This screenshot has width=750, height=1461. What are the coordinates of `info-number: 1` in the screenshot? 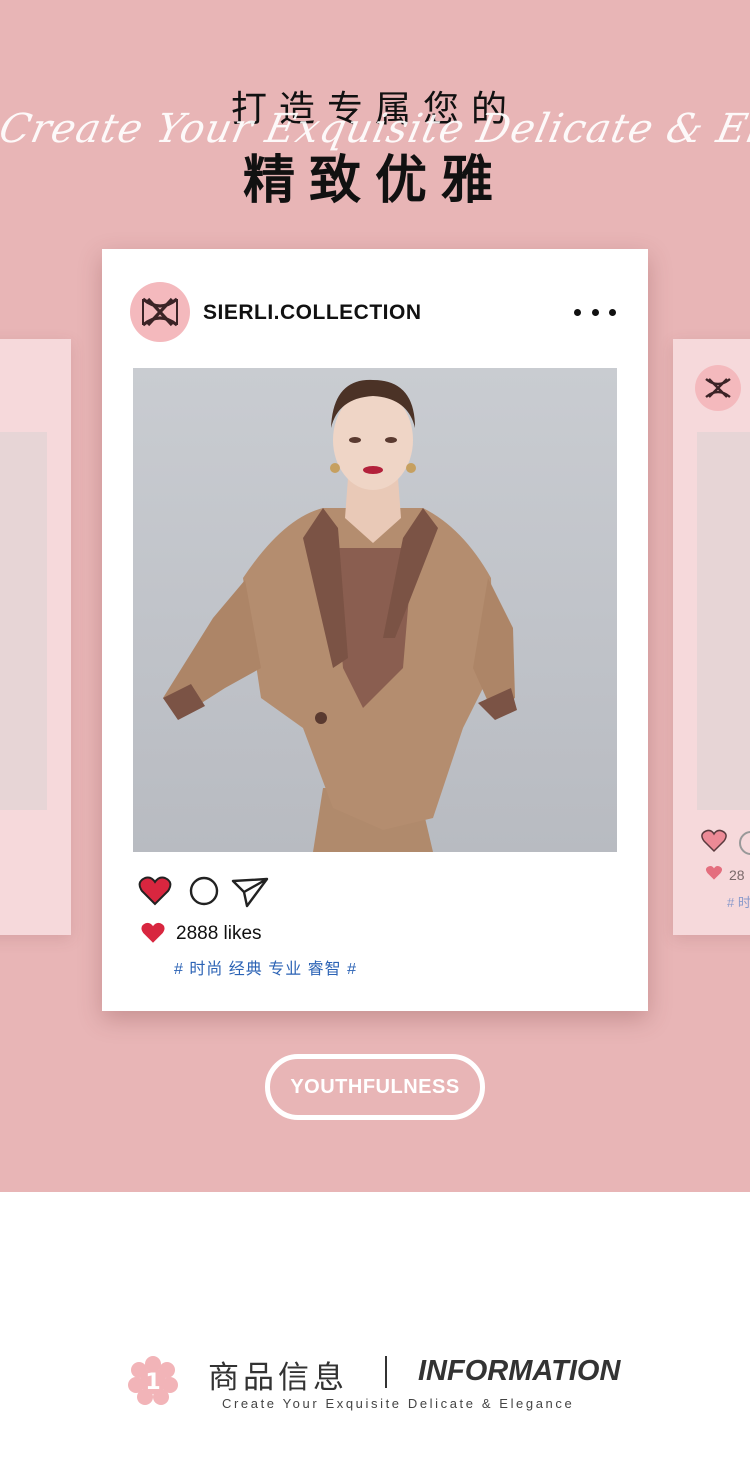 It's located at (152, 1382).